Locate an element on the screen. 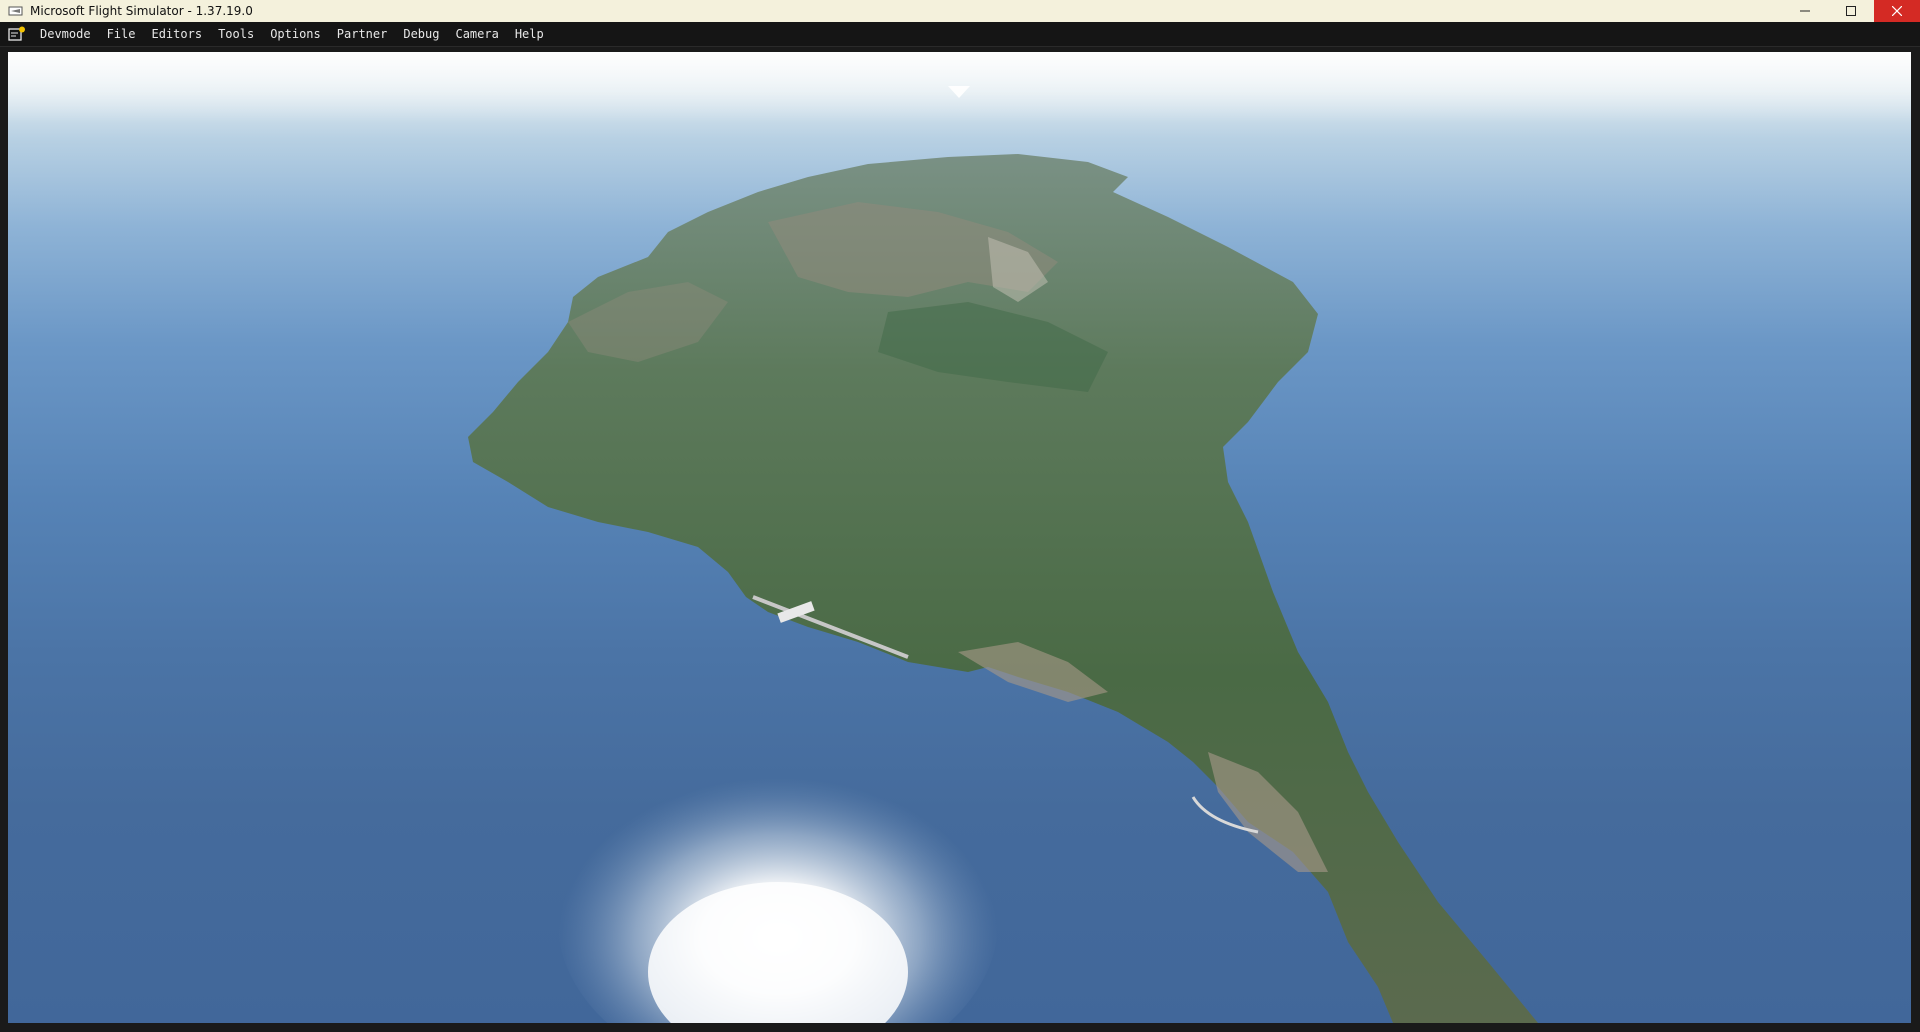 This screenshot has width=1920, height=1032. maximize-button is located at coordinates (1851, 11).